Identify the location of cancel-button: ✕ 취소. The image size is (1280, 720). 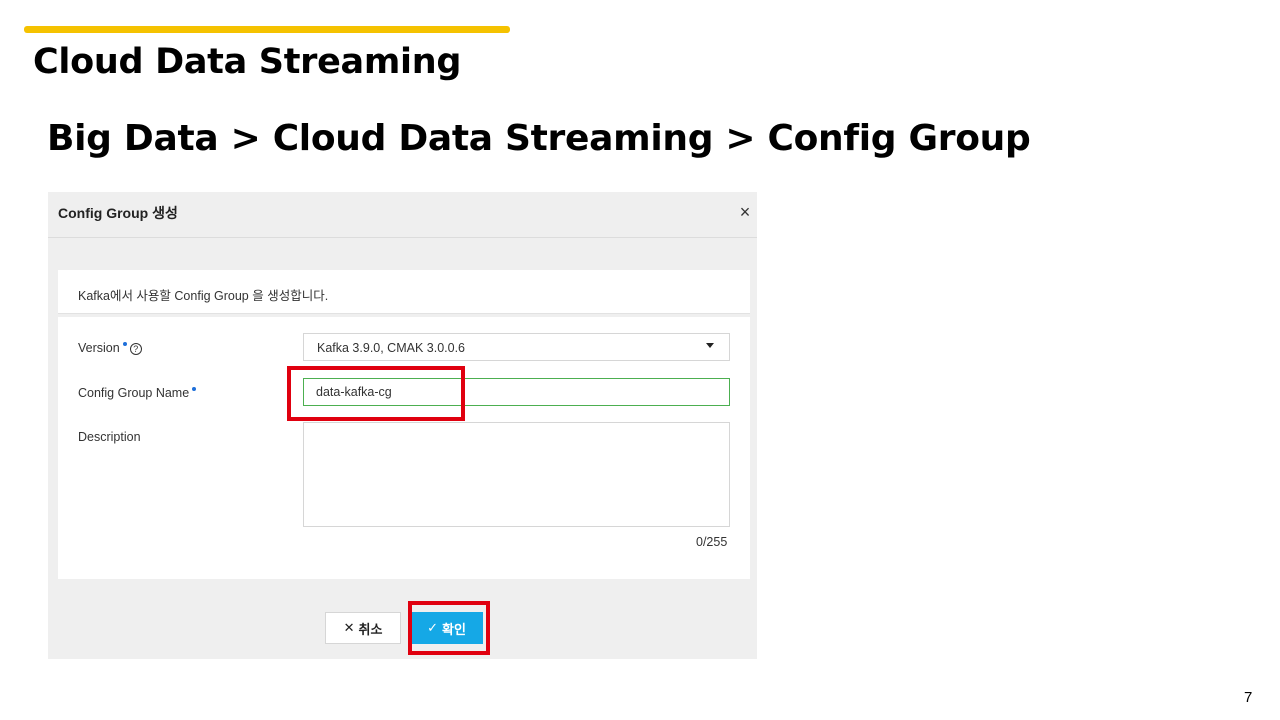
(363, 628).